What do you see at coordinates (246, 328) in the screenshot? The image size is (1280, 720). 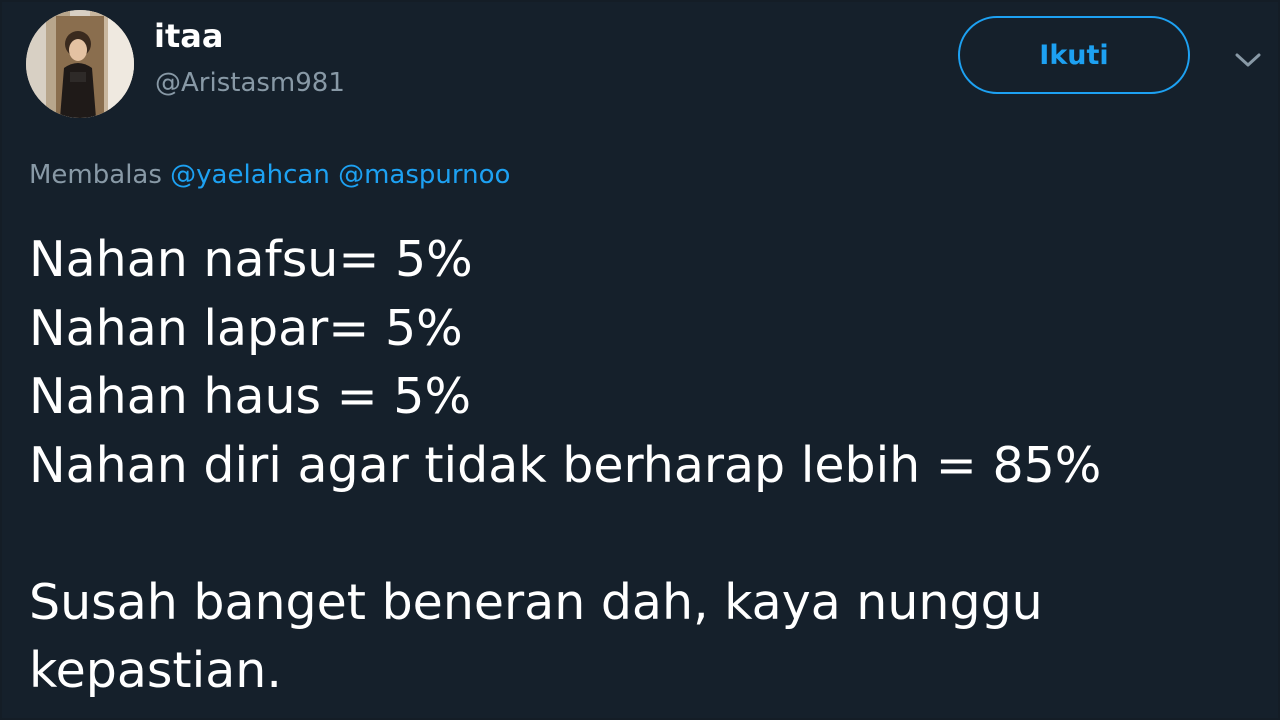 I see `tweet-line: Nahan lapar= 5%` at bounding box center [246, 328].